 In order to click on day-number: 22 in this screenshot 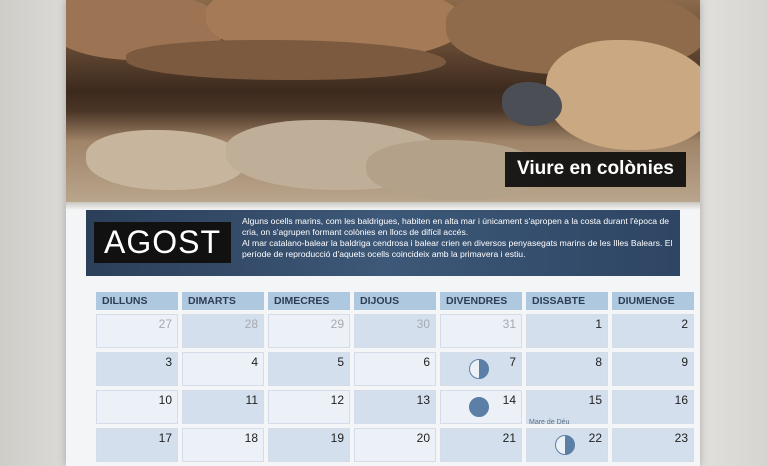, I will do `click(595, 438)`.